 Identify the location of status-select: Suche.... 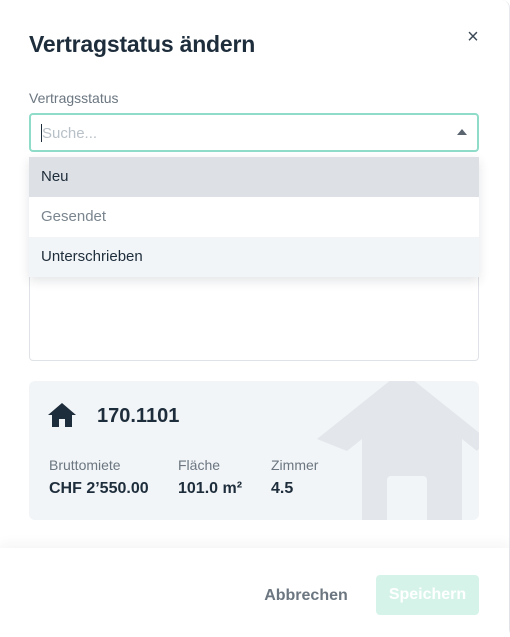
(254, 132).